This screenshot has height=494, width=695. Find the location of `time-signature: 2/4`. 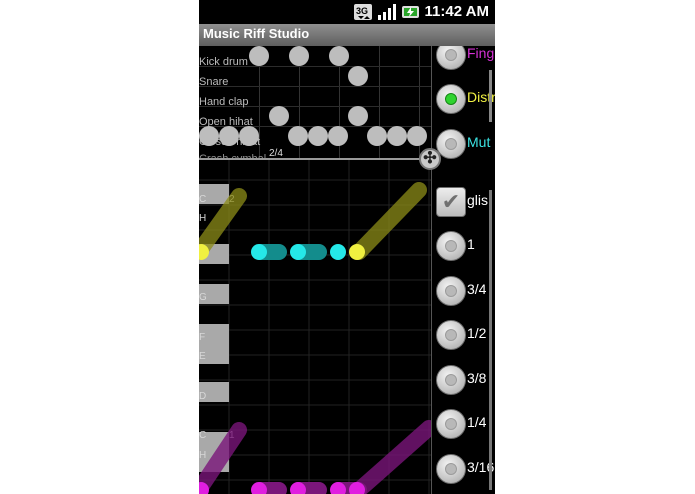

time-signature: 2/4 is located at coordinates (276, 153).